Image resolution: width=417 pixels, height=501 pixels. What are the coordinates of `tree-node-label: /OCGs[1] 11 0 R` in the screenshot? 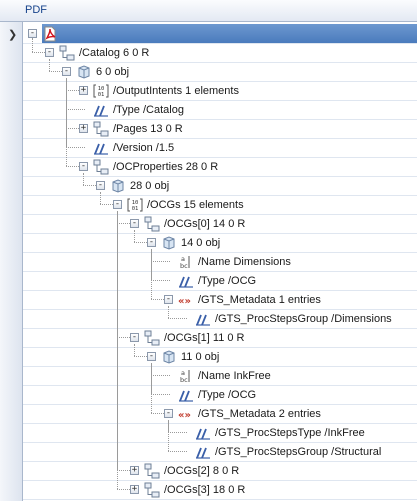 It's located at (204, 337).